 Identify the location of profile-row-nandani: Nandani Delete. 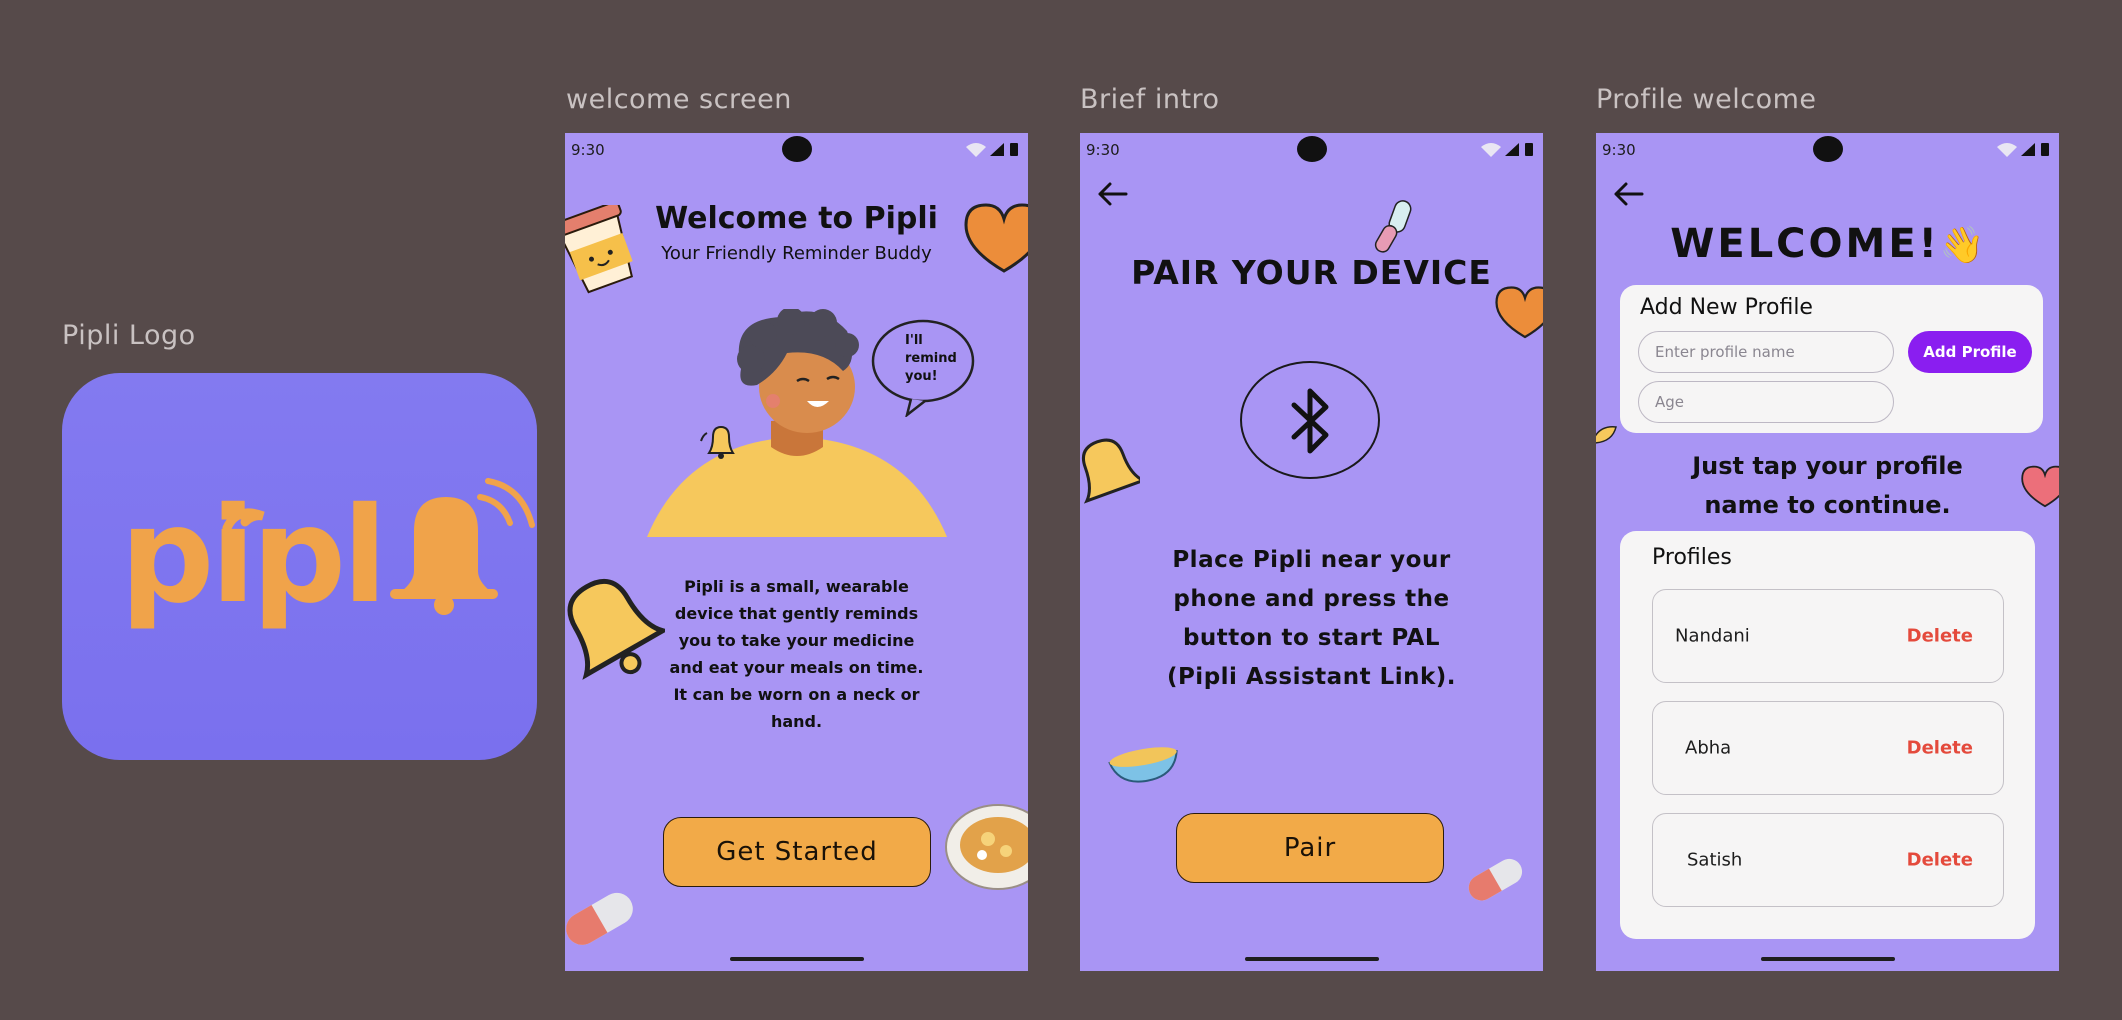
(1828, 636).